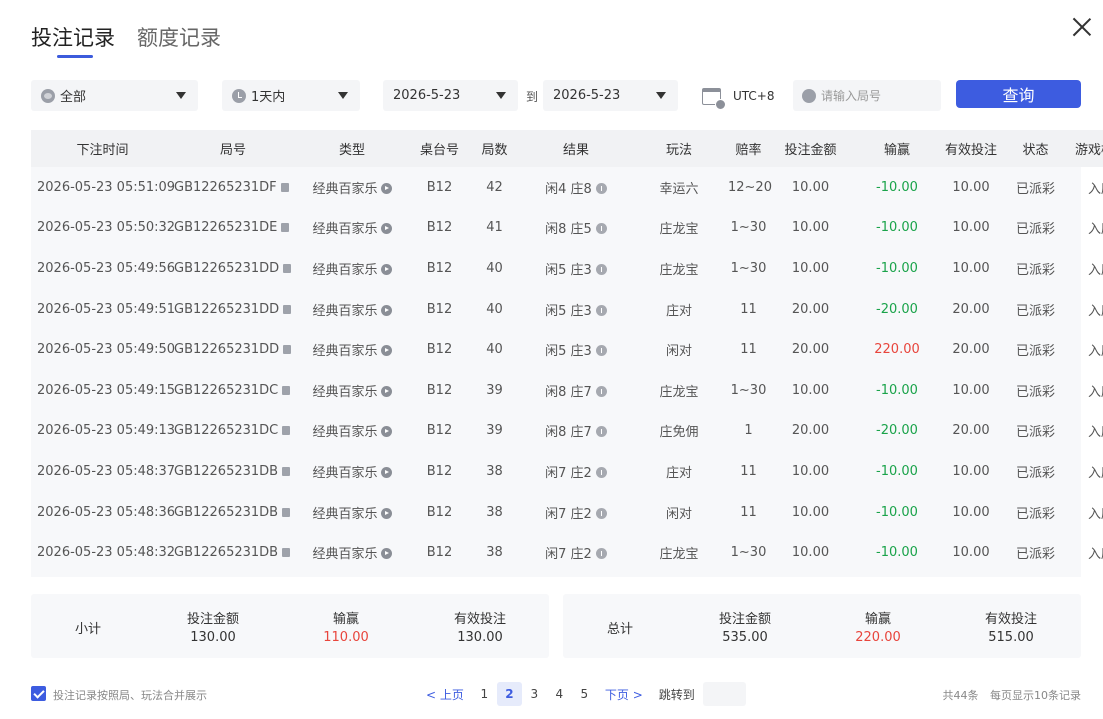  I want to click on cell-play-text: 闲对, so click(678, 514).